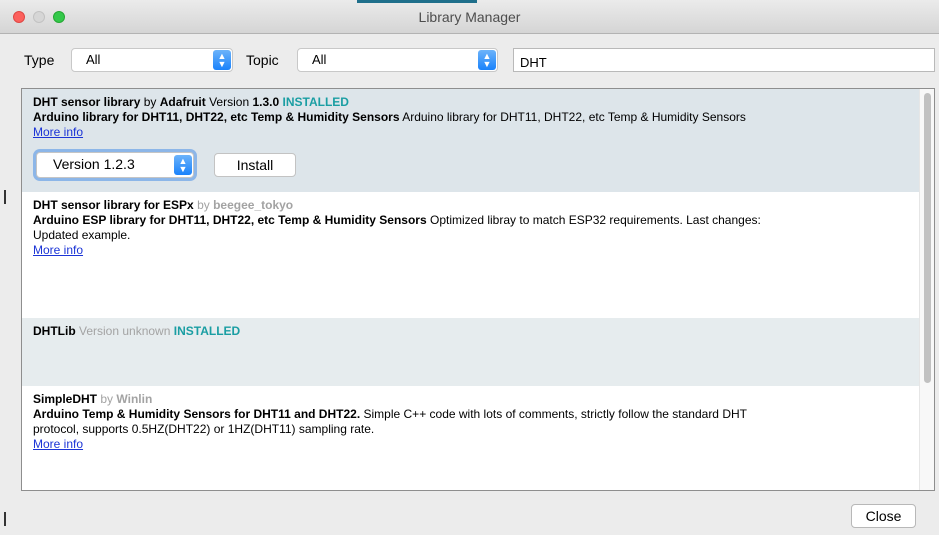 The width and height of the screenshot is (939, 535). I want to click on library-description-cont: Updated example., so click(82, 235).